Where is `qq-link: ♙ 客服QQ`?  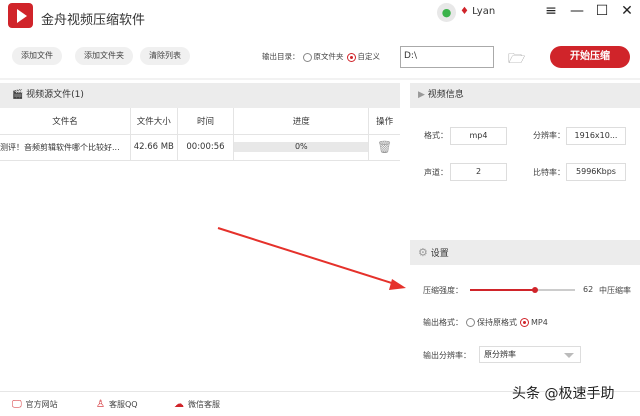
qq-link: ♙ 客服QQ is located at coordinates (117, 404).